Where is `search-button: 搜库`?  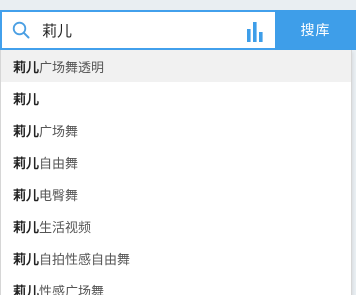
search-button: 搜库 is located at coordinates (315, 30).